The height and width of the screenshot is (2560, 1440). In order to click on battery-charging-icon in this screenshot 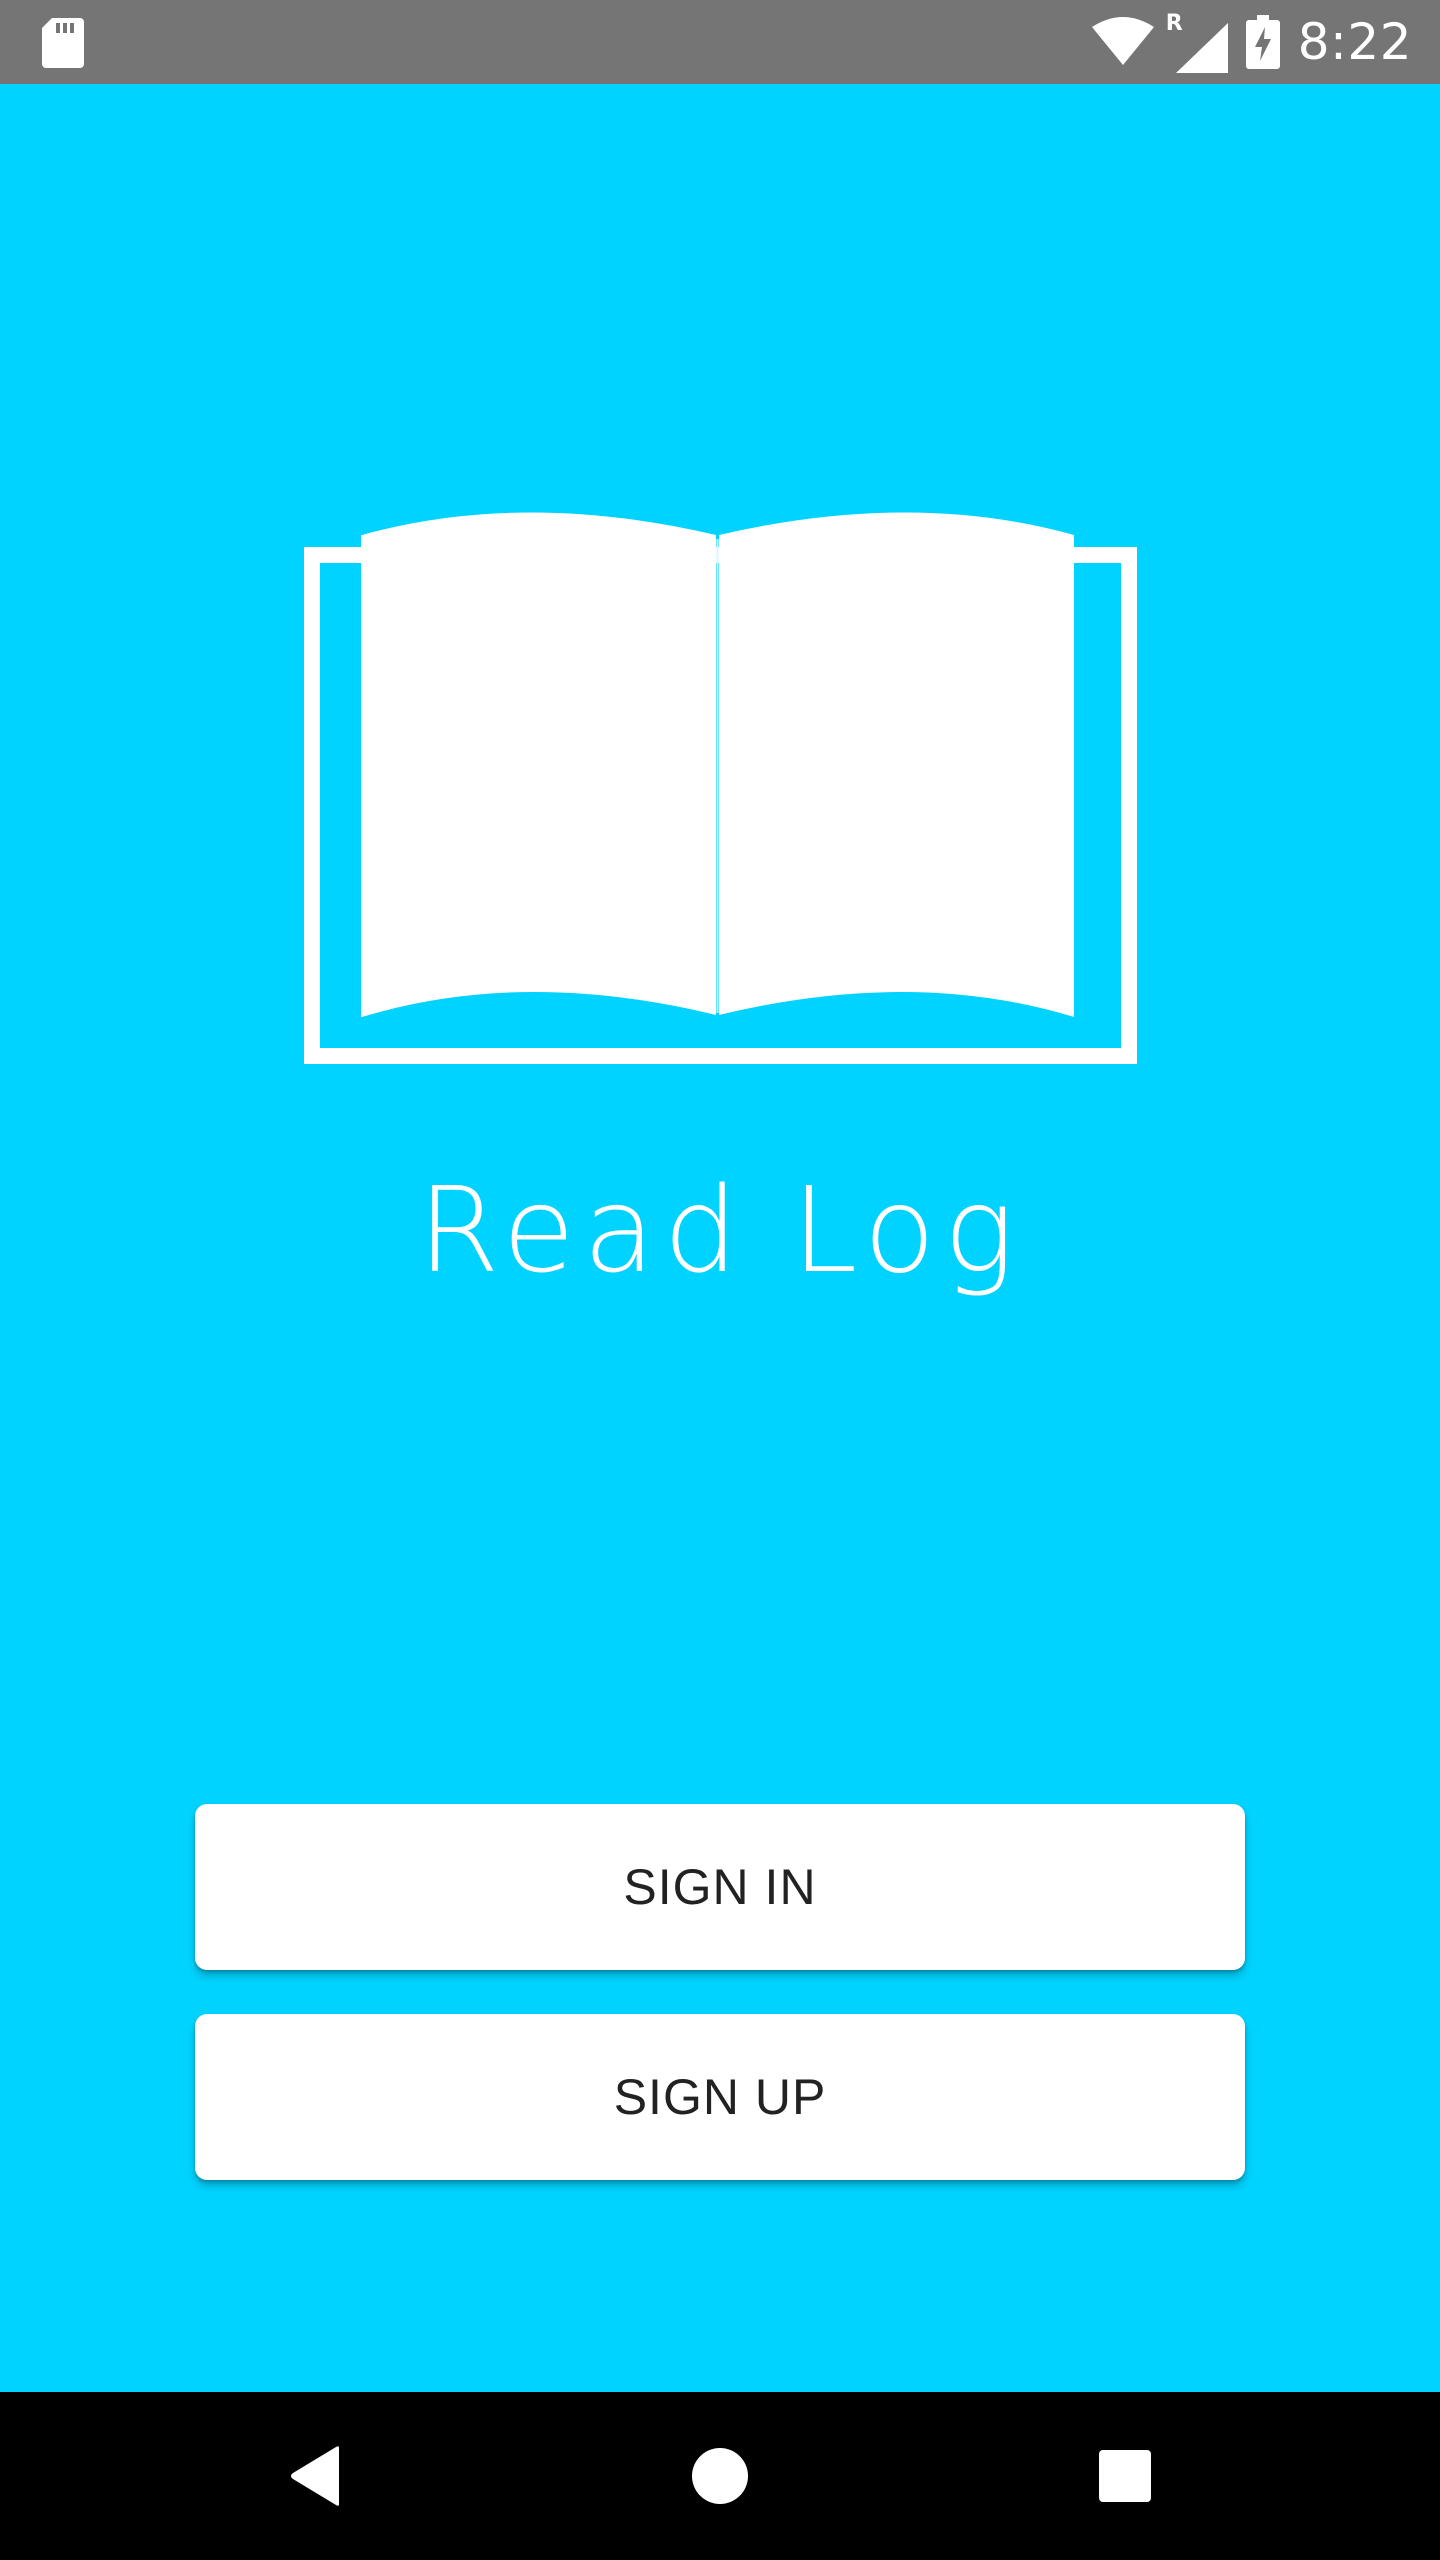, I will do `click(1262, 42)`.